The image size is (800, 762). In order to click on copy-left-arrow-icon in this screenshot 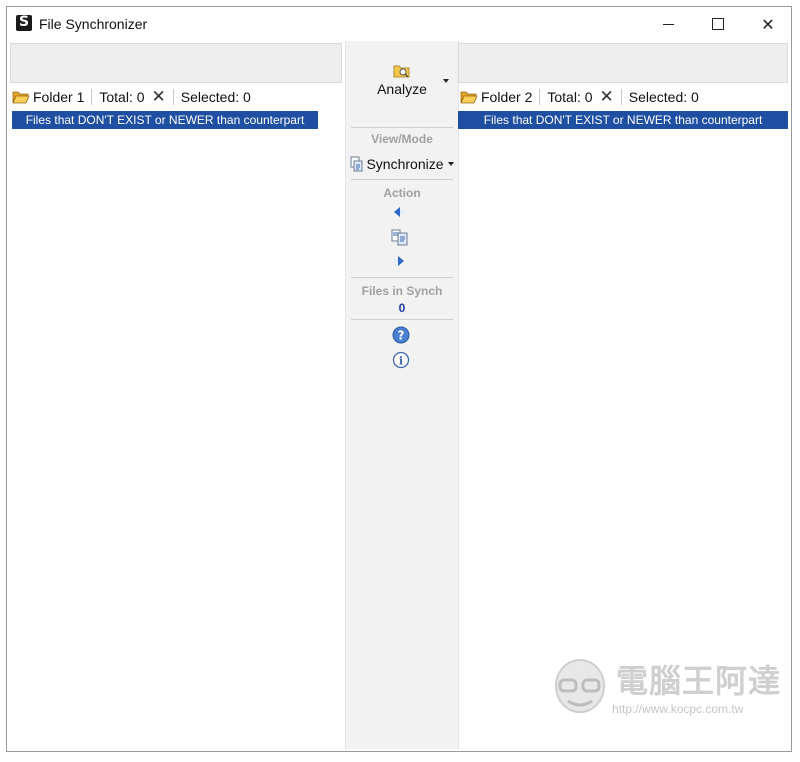, I will do `click(399, 212)`.